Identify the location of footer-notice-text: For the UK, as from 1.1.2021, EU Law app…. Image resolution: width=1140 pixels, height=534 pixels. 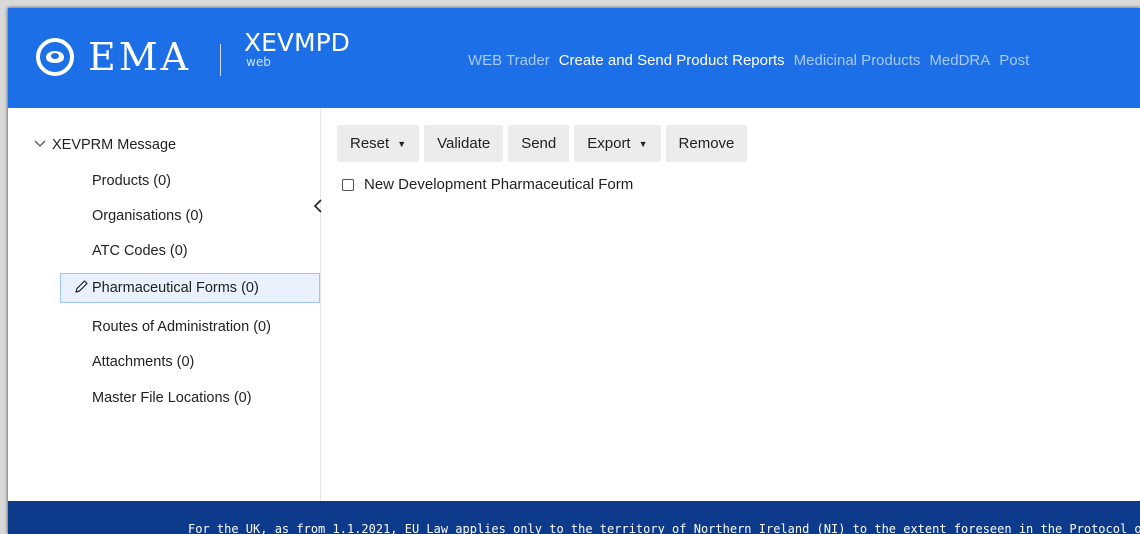
(664, 528).